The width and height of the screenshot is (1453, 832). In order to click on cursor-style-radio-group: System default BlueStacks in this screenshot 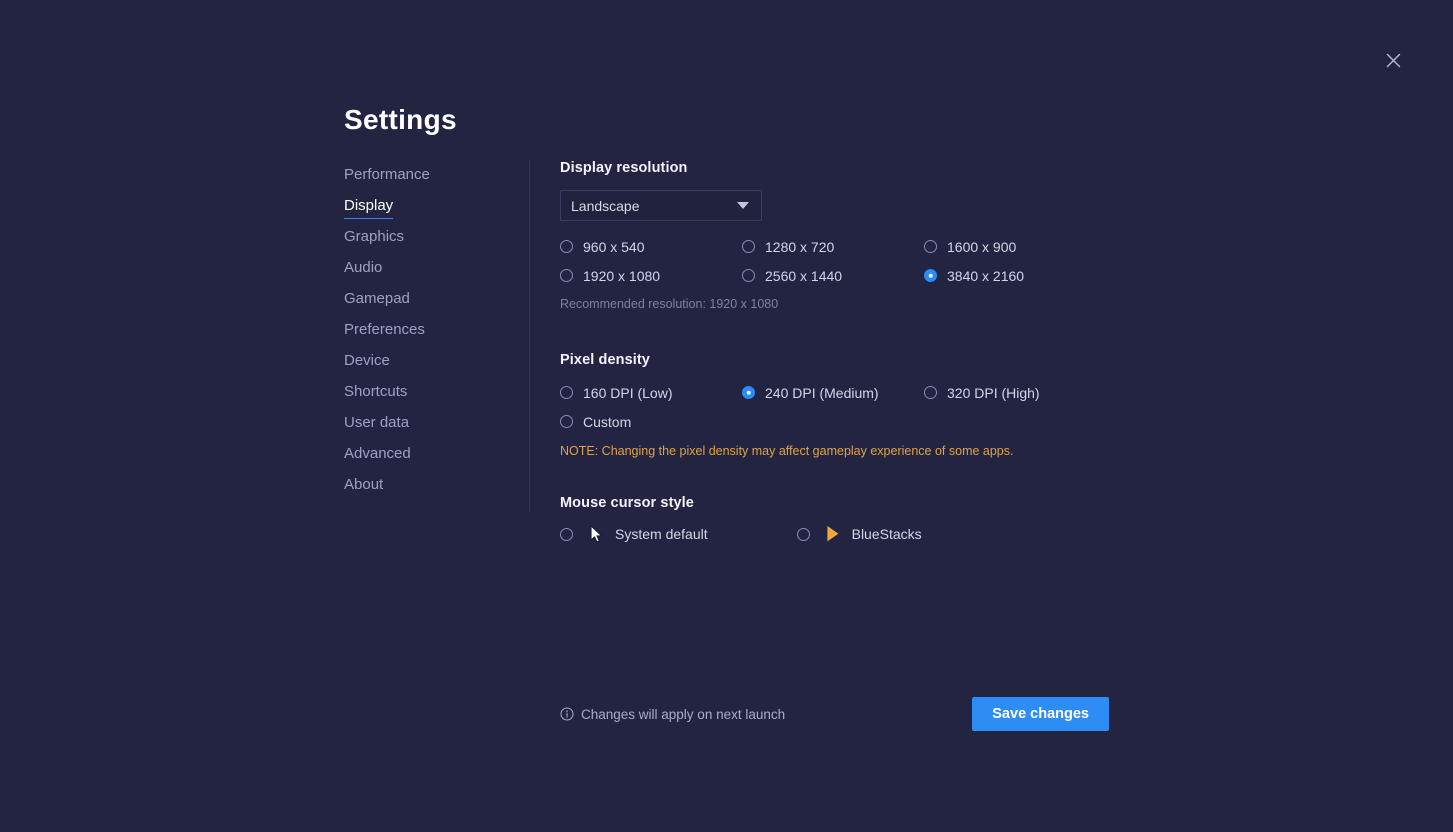, I will do `click(870, 534)`.